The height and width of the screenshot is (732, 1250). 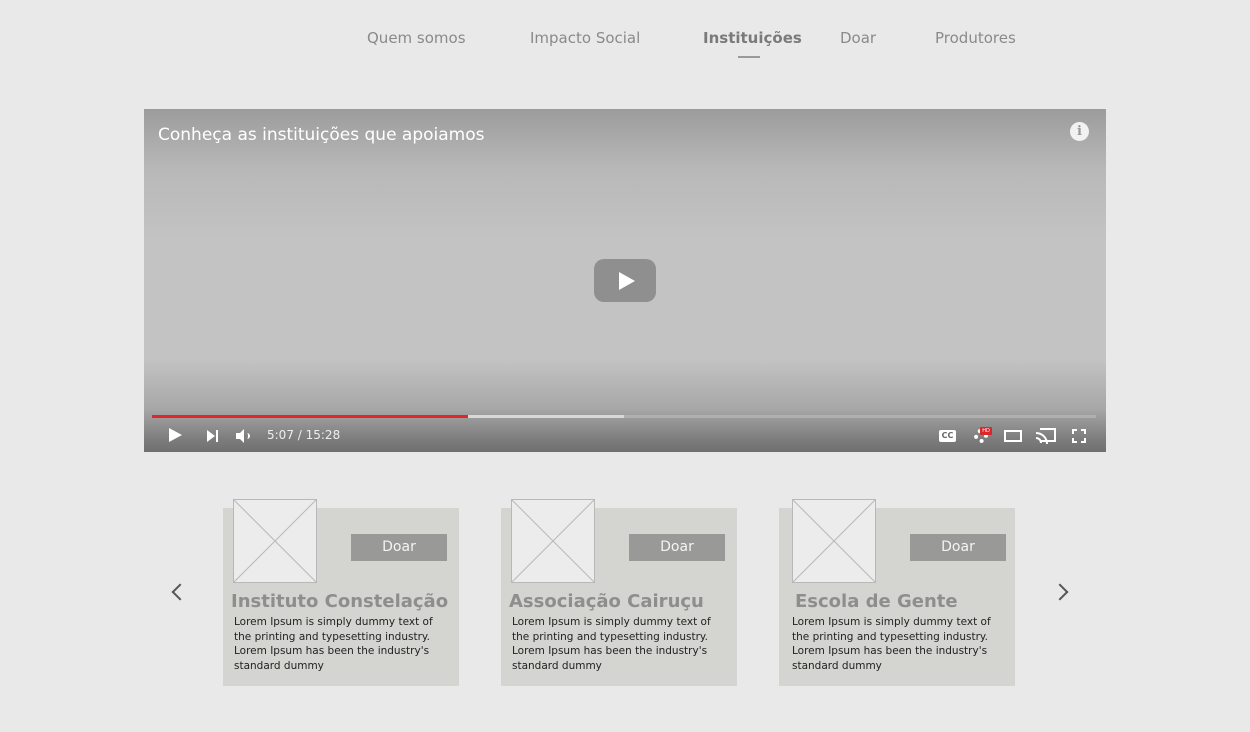 I want to click on hd-badge: HD, so click(x=986, y=431).